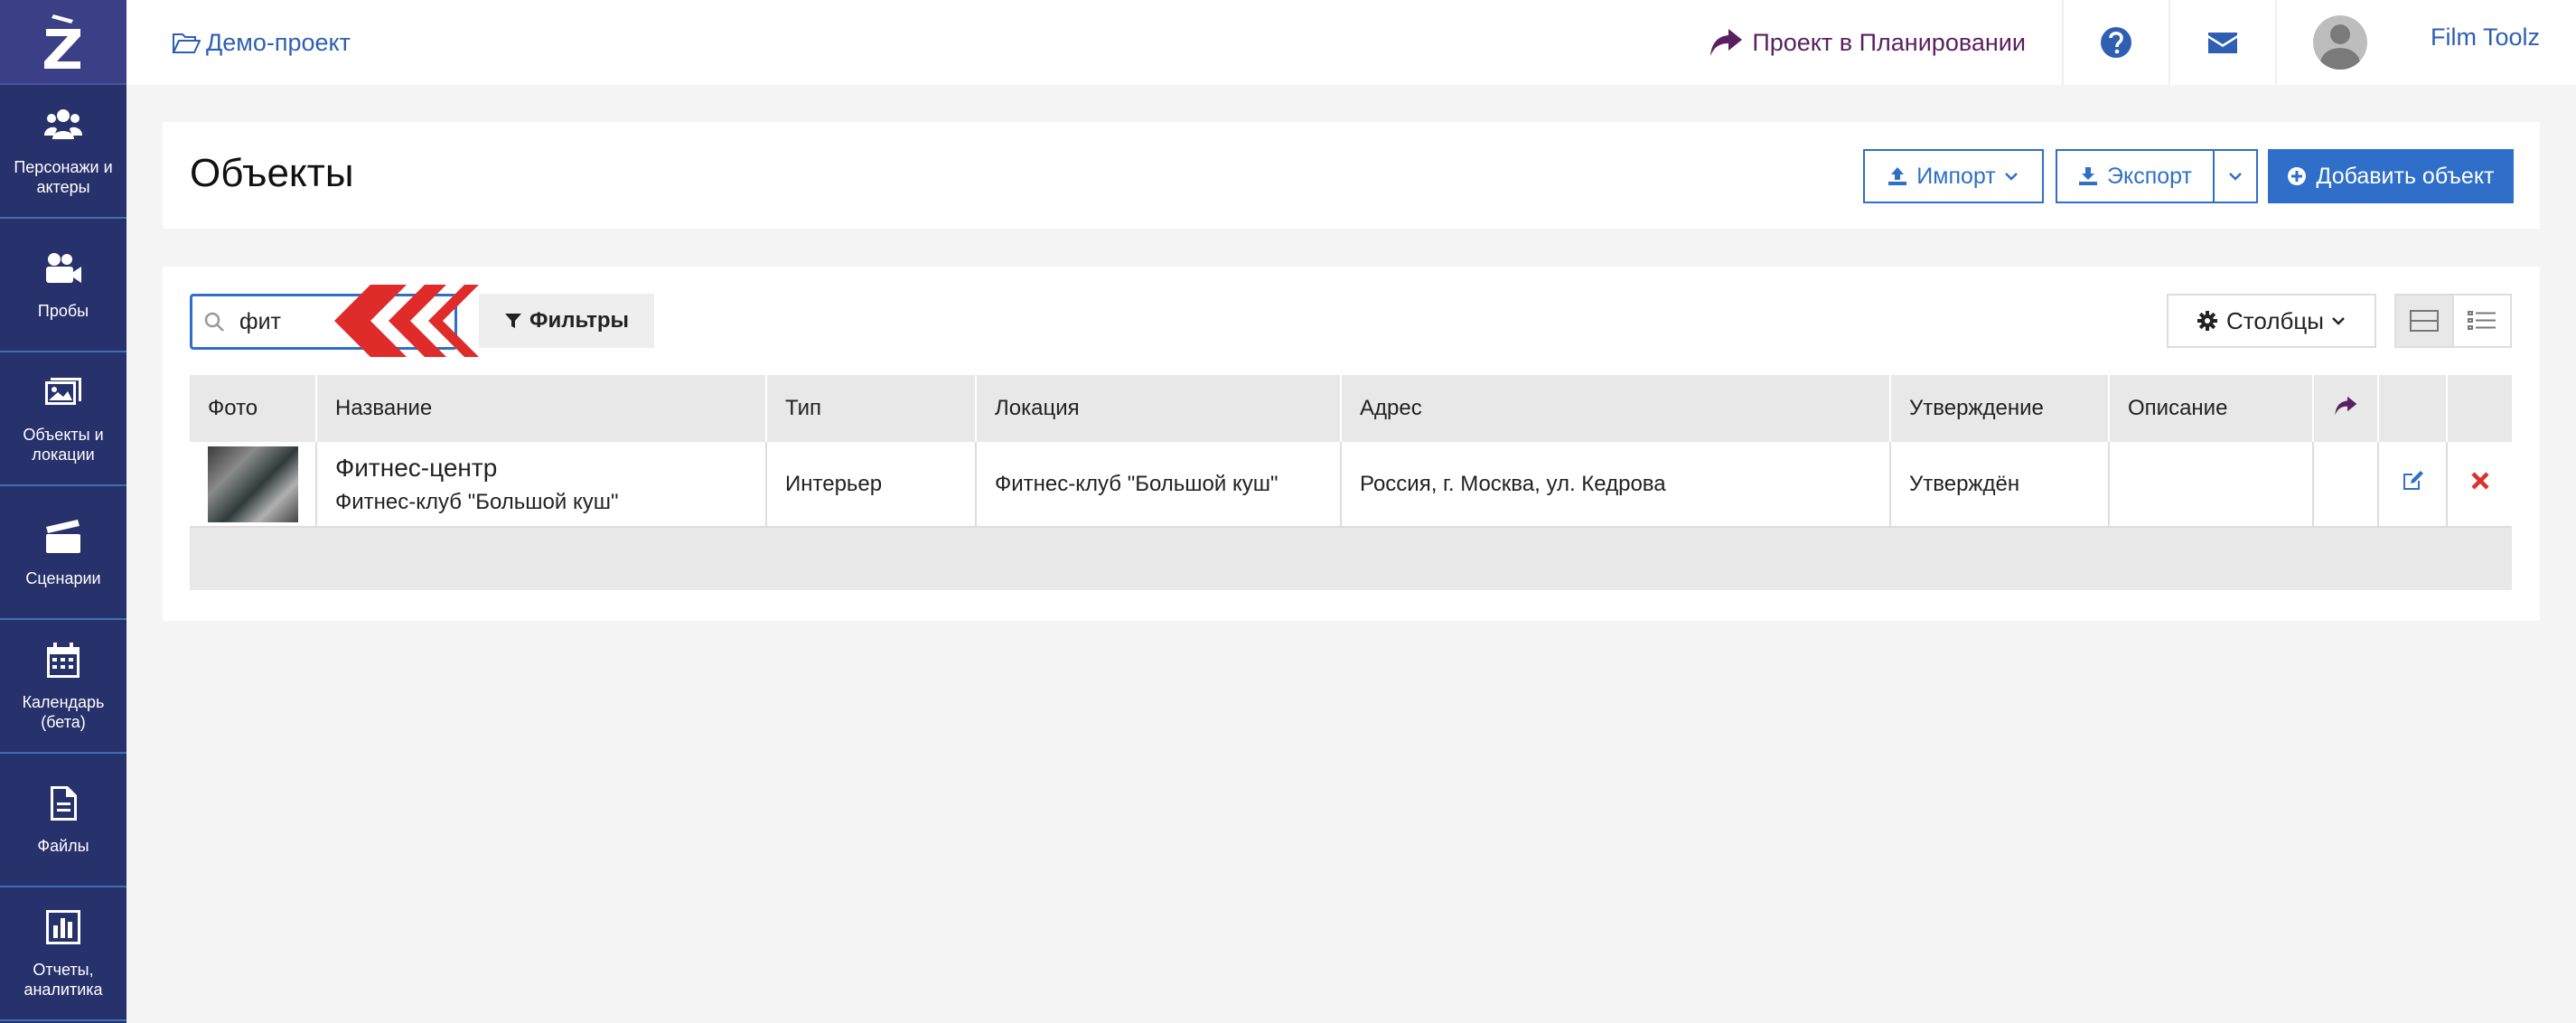  Describe the element at coordinates (63, 177) in the screenshot. I see `sidebar-item-label: Персонажи и актеры` at that location.